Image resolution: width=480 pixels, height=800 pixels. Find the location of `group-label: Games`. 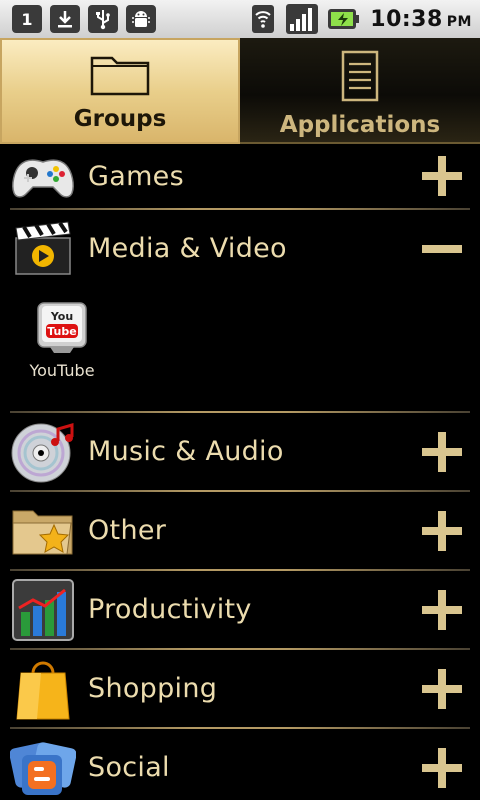

group-label: Games is located at coordinates (136, 176).